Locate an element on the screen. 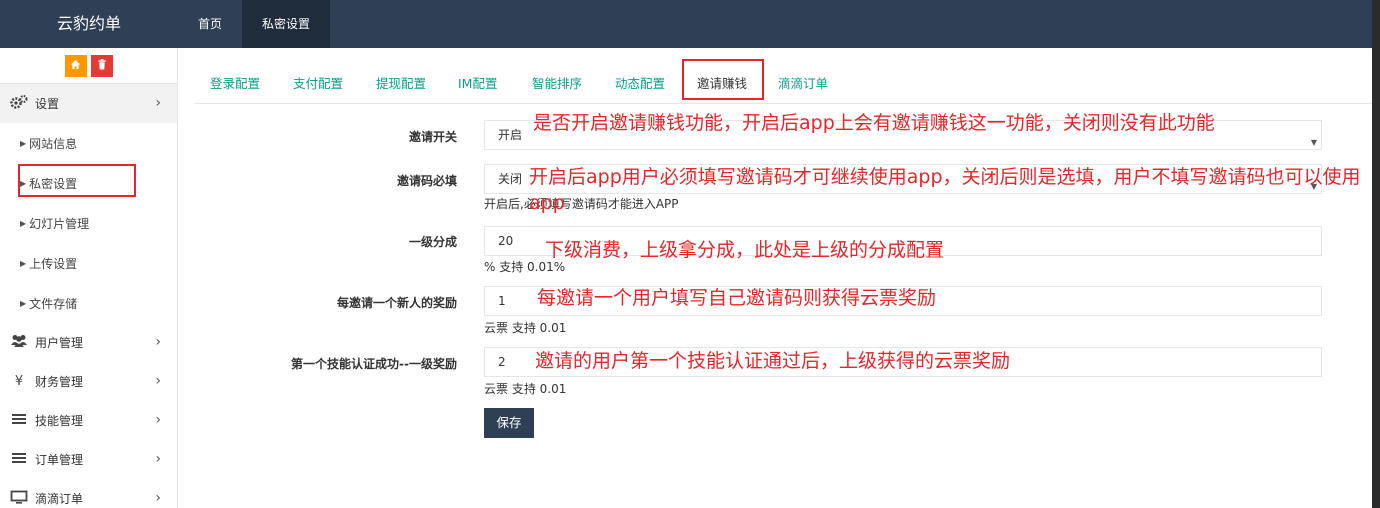  yen-icon: ¥ is located at coordinates (19, 381).